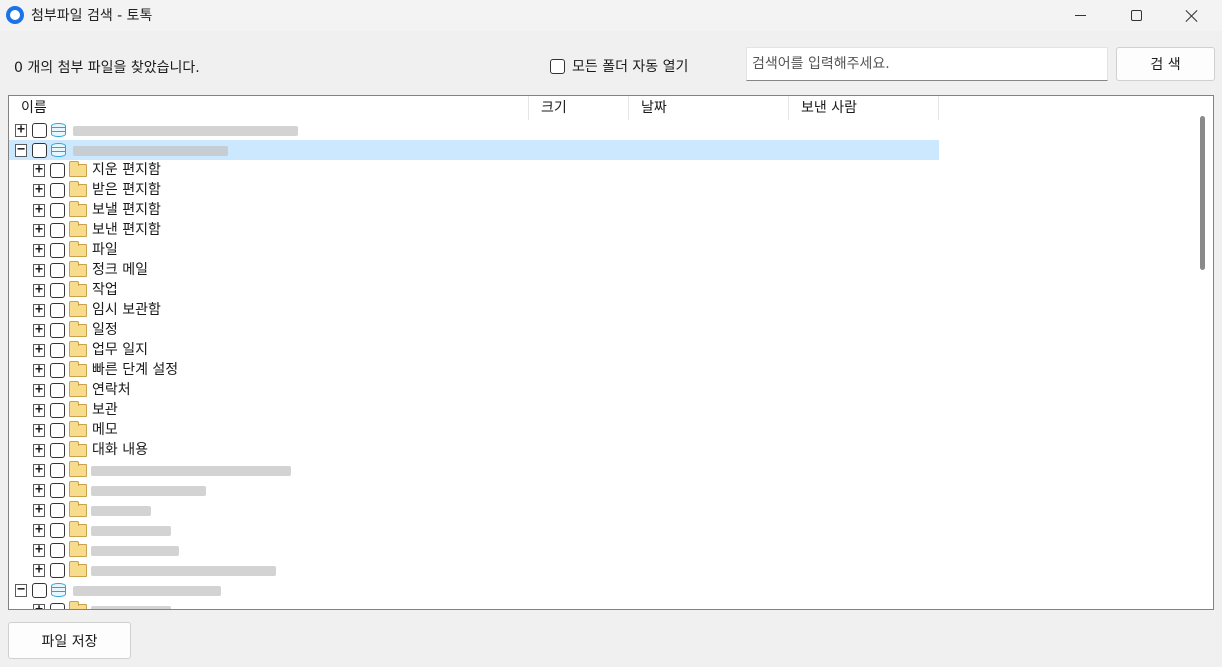  What do you see at coordinates (601, 210) in the screenshot?
I see `tree-row: + 보낼 편지함` at bounding box center [601, 210].